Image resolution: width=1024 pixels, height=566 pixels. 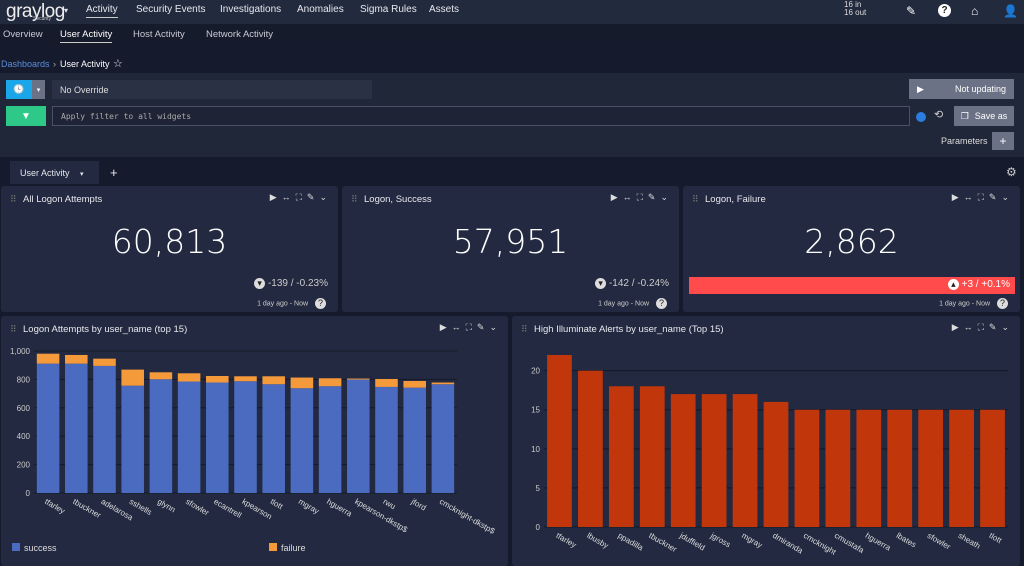 What do you see at coordinates (24, 408) in the screenshot?
I see `y-tick-label: 600` at bounding box center [24, 408].